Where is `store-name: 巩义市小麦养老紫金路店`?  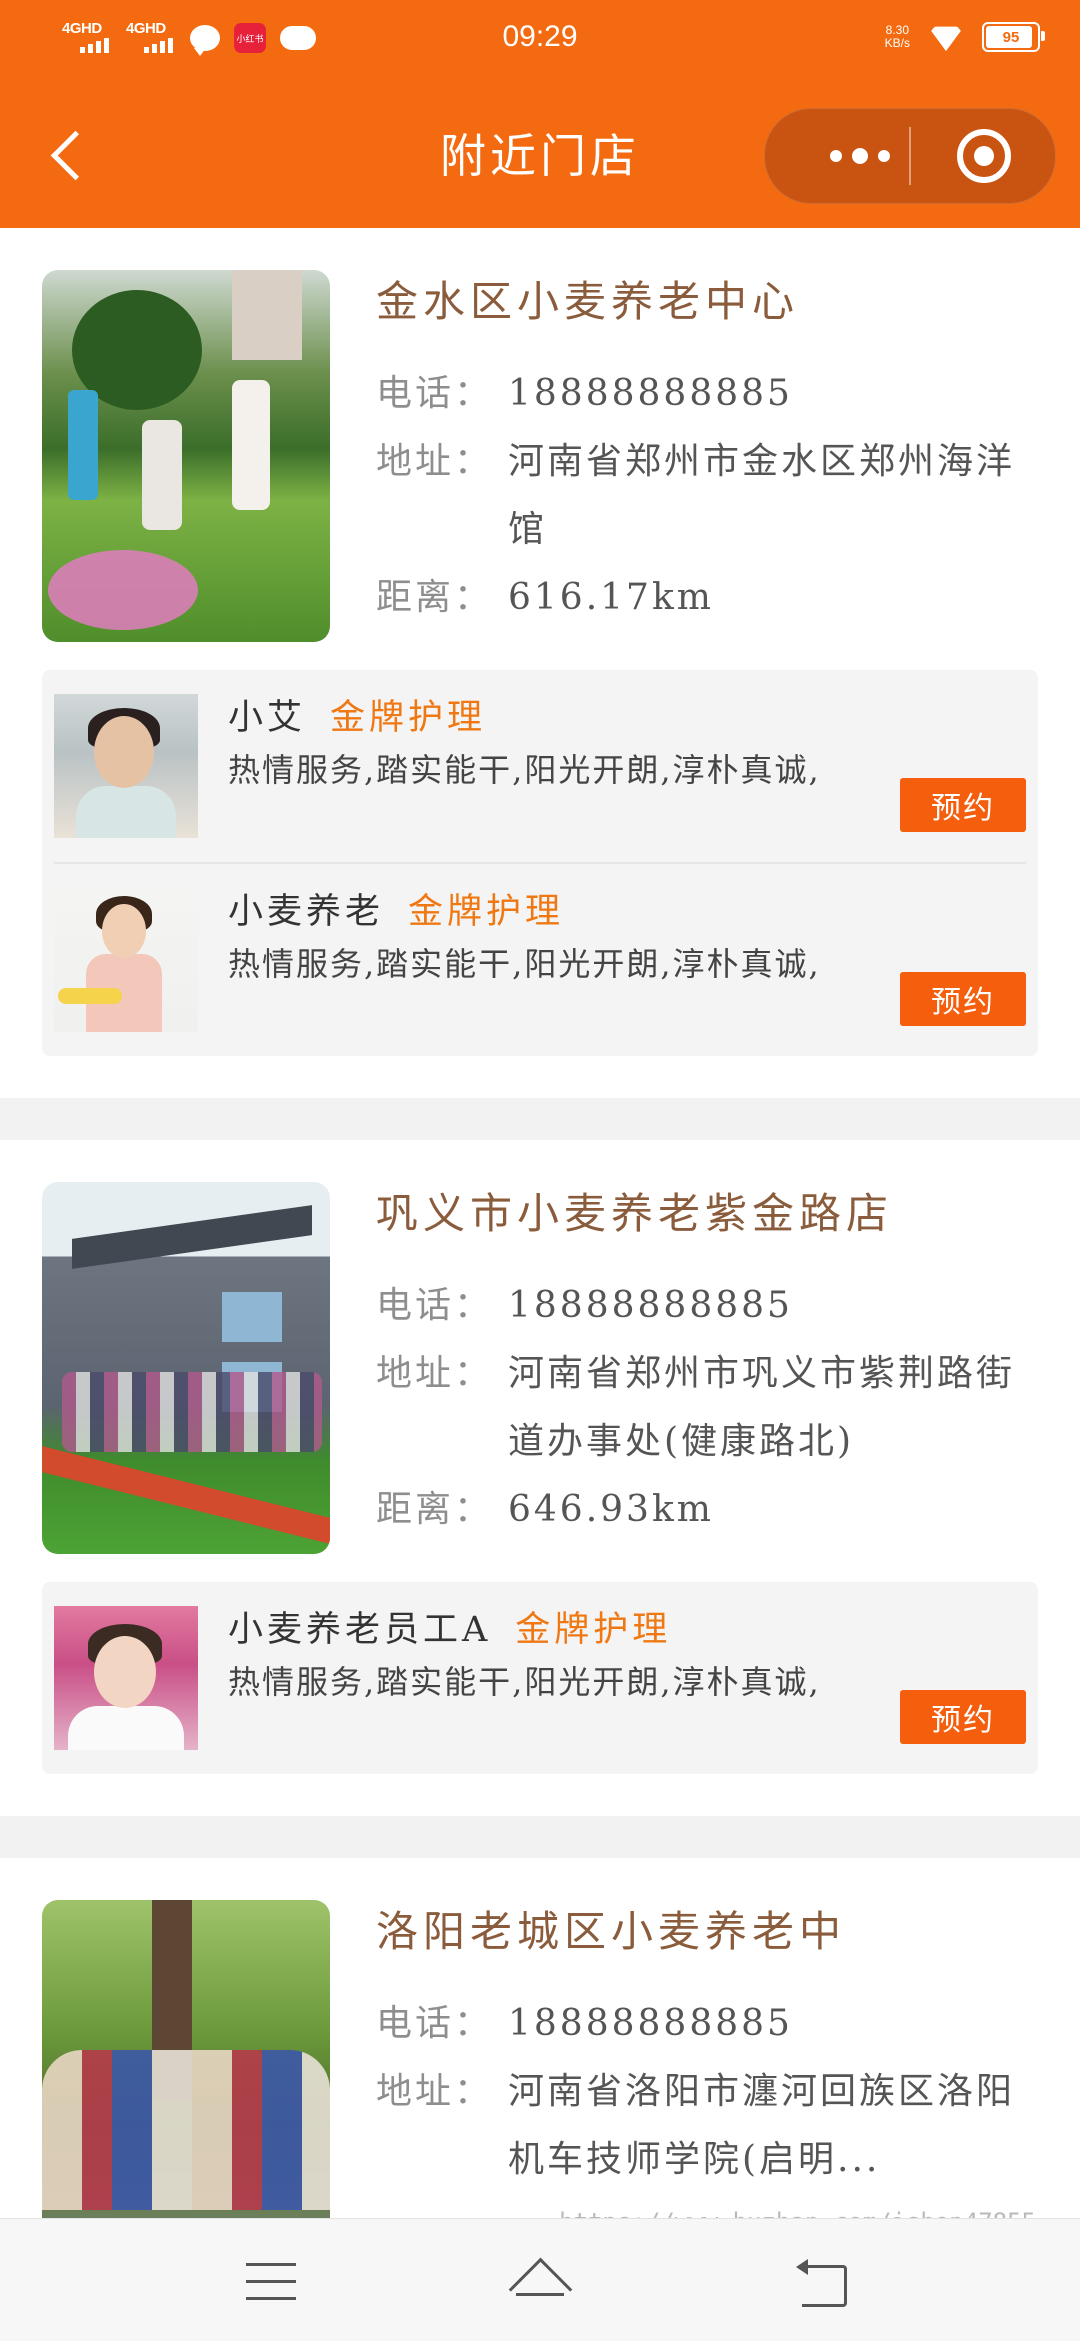
store-name: 巩义市小麦养老紫金路店 is located at coordinates (707, 1214).